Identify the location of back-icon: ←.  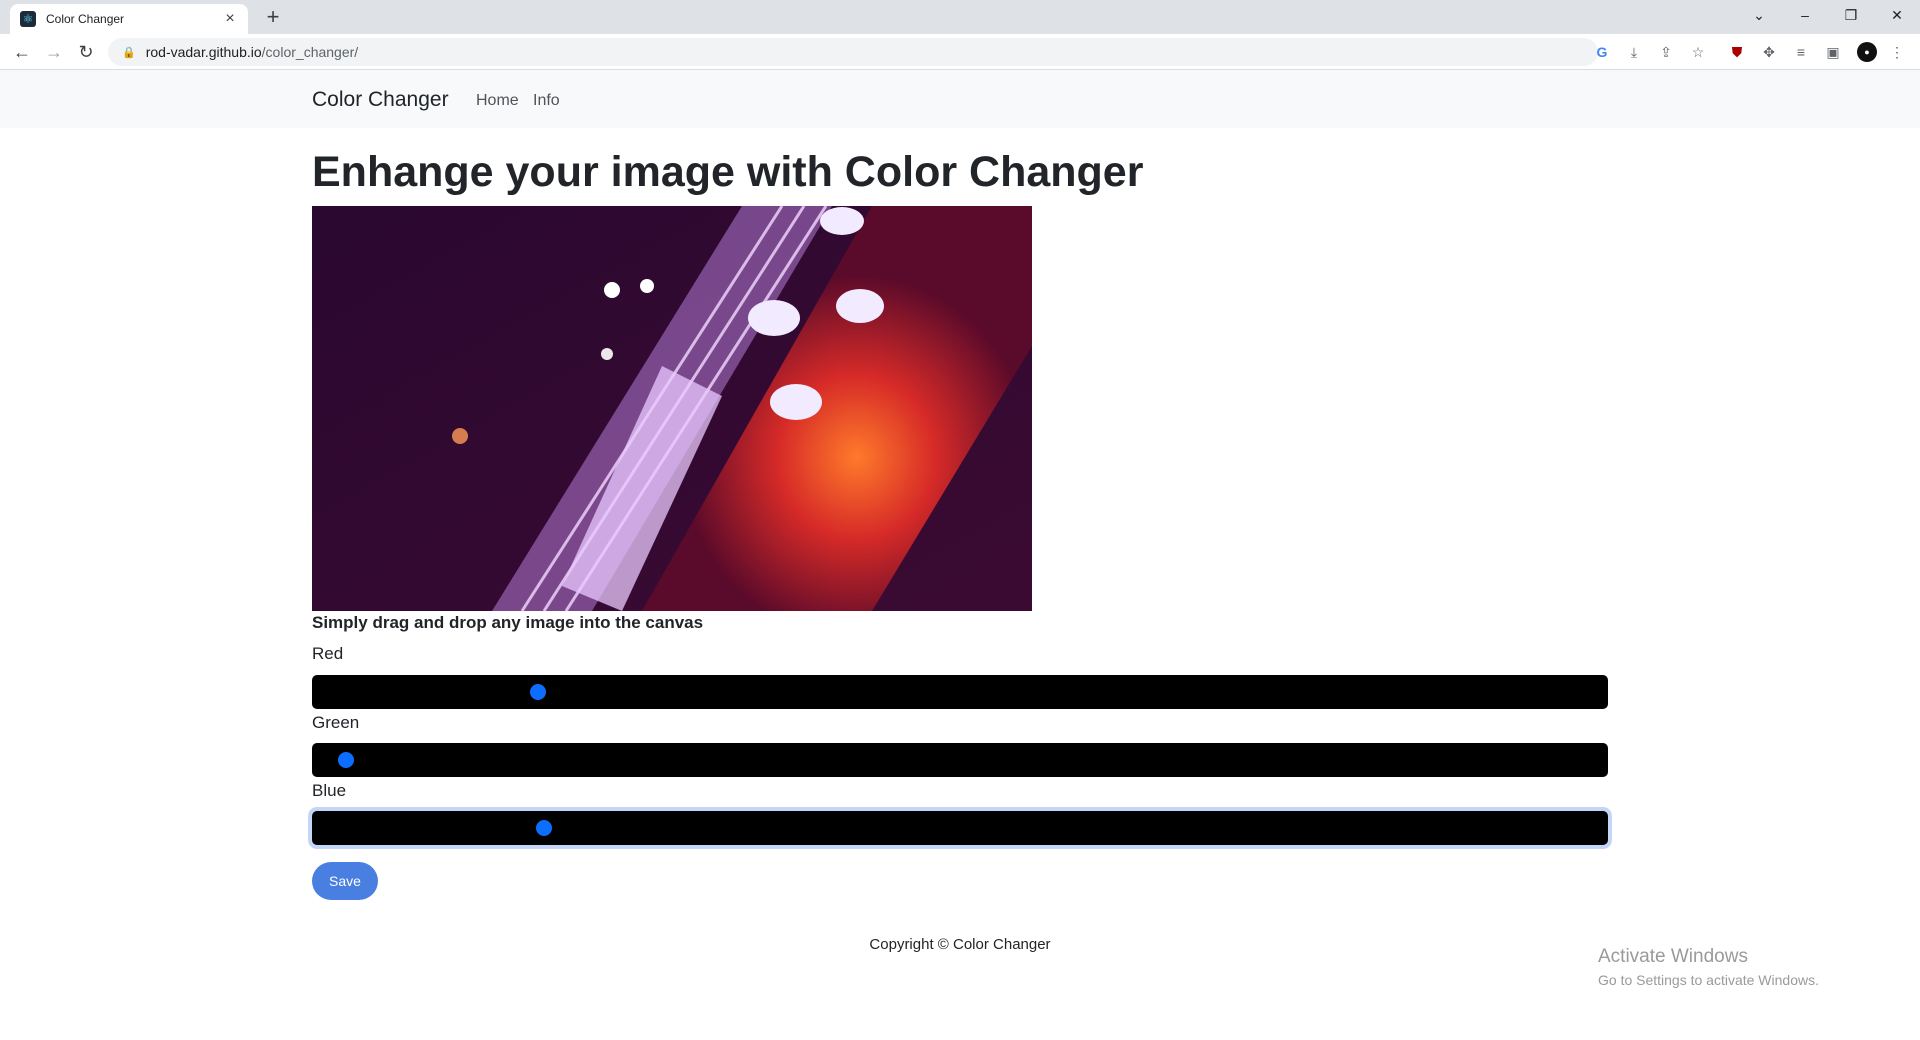
(22, 52).